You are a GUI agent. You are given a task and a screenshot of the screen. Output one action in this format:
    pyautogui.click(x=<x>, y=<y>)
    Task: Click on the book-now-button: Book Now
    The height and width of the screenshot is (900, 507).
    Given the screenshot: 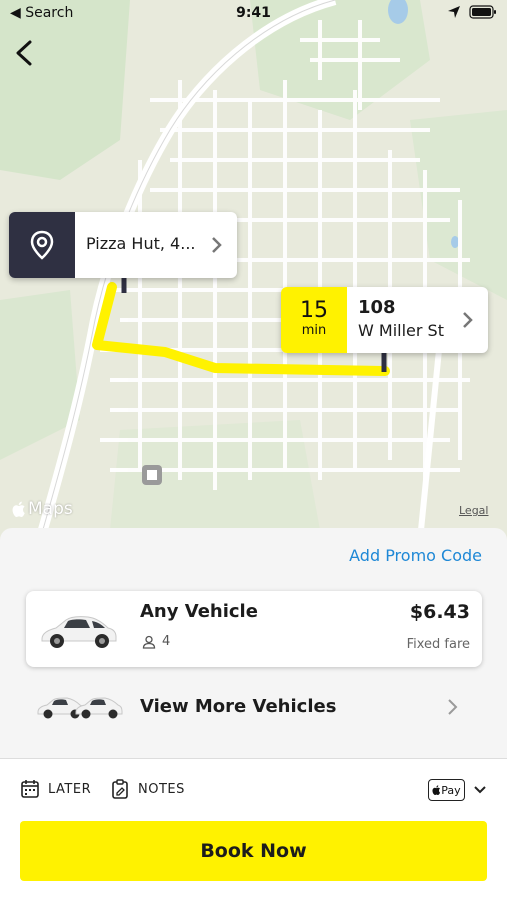 What is the action you would take?
    pyautogui.click(x=253, y=851)
    